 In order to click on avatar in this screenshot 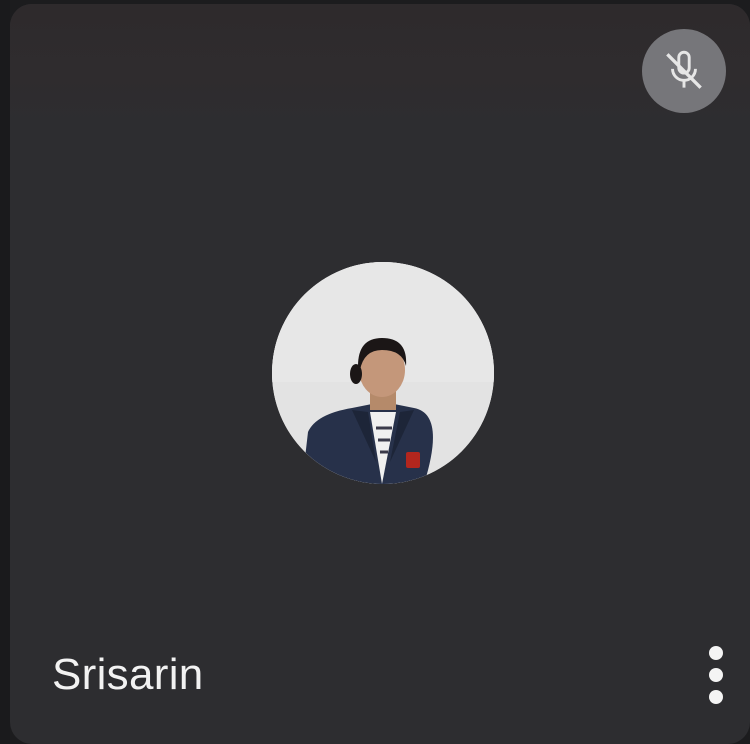, I will do `click(383, 373)`.